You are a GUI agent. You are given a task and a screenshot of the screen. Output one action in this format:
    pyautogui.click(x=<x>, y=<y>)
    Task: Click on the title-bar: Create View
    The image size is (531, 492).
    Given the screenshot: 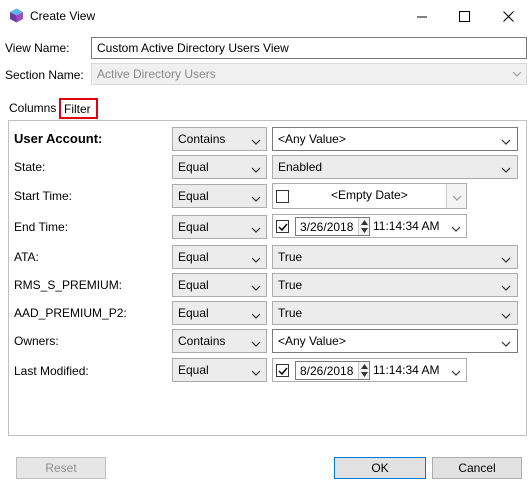 What is the action you would take?
    pyautogui.click(x=265, y=16)
    